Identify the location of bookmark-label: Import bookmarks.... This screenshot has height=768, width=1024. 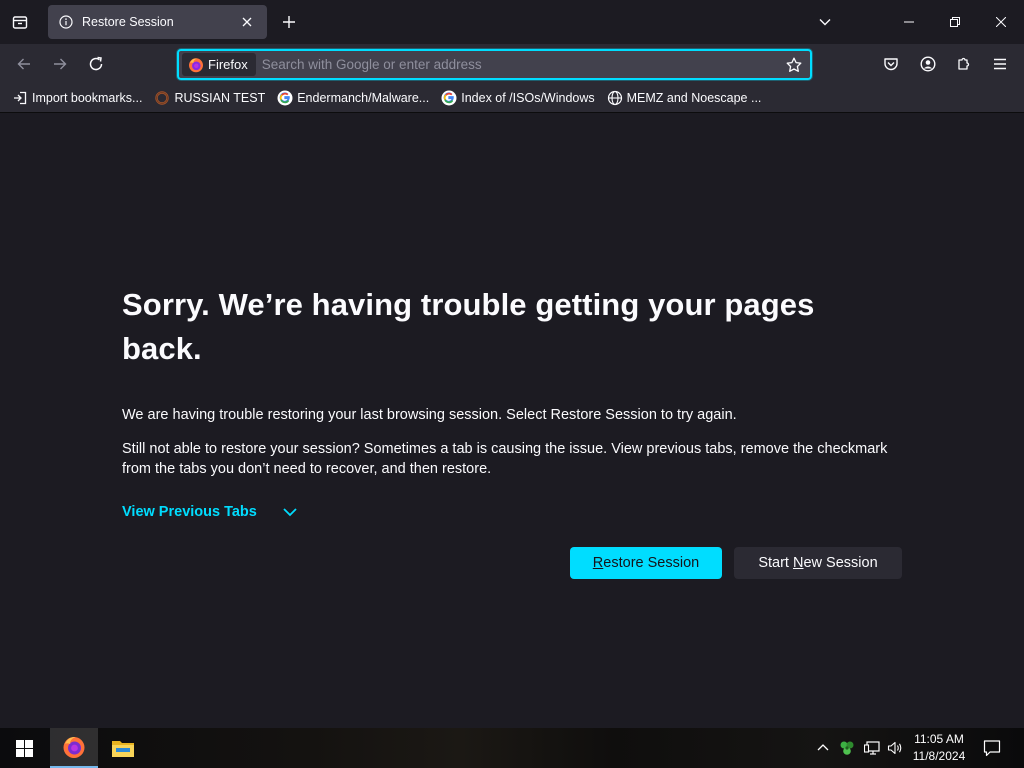
(87, 98).